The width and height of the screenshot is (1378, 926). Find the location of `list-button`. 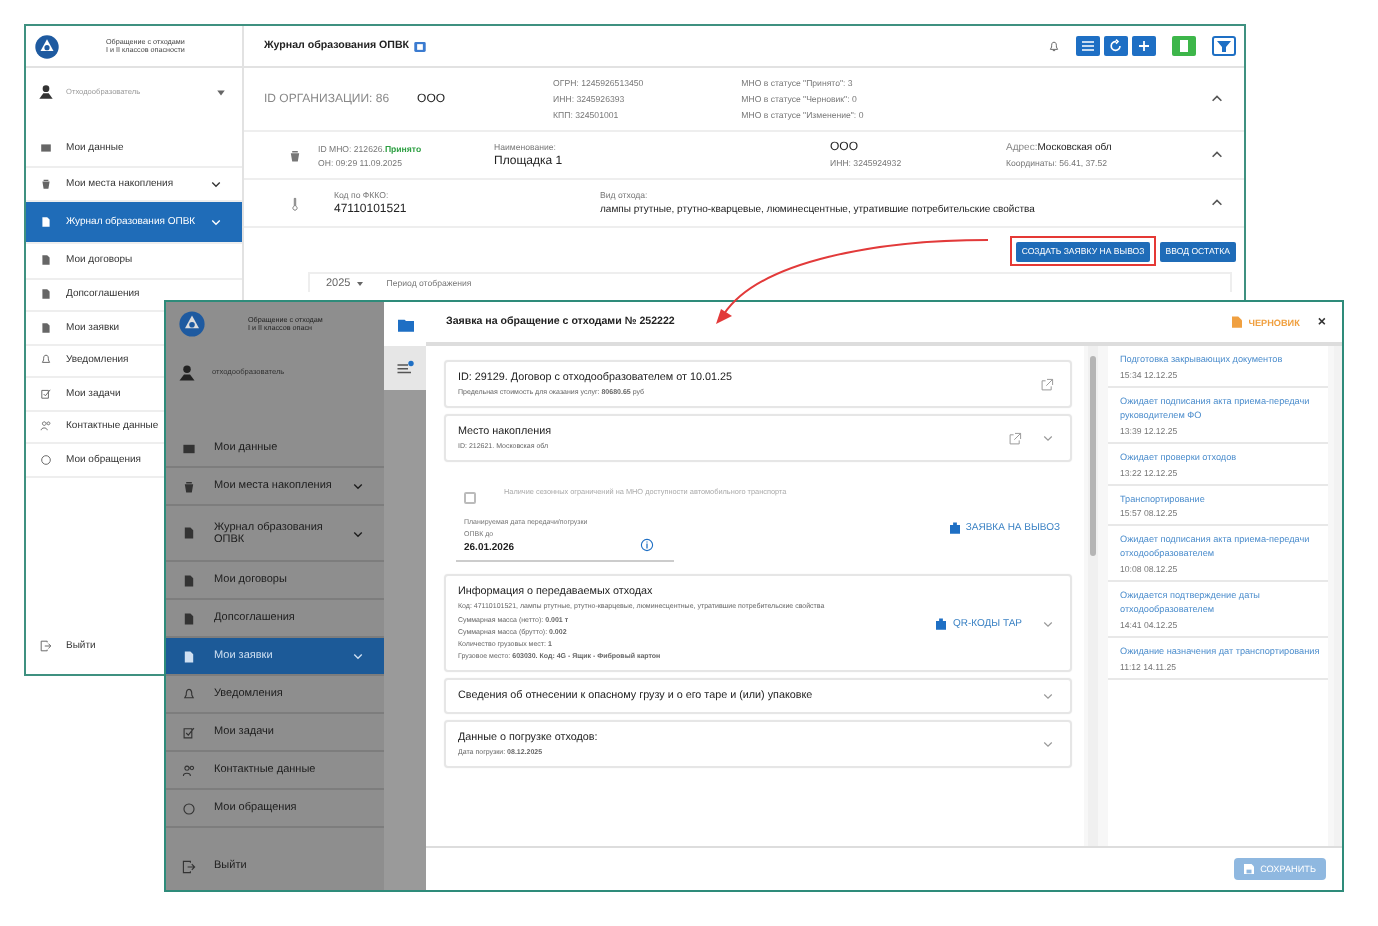

list-button is located at coordinates (1088, 46).